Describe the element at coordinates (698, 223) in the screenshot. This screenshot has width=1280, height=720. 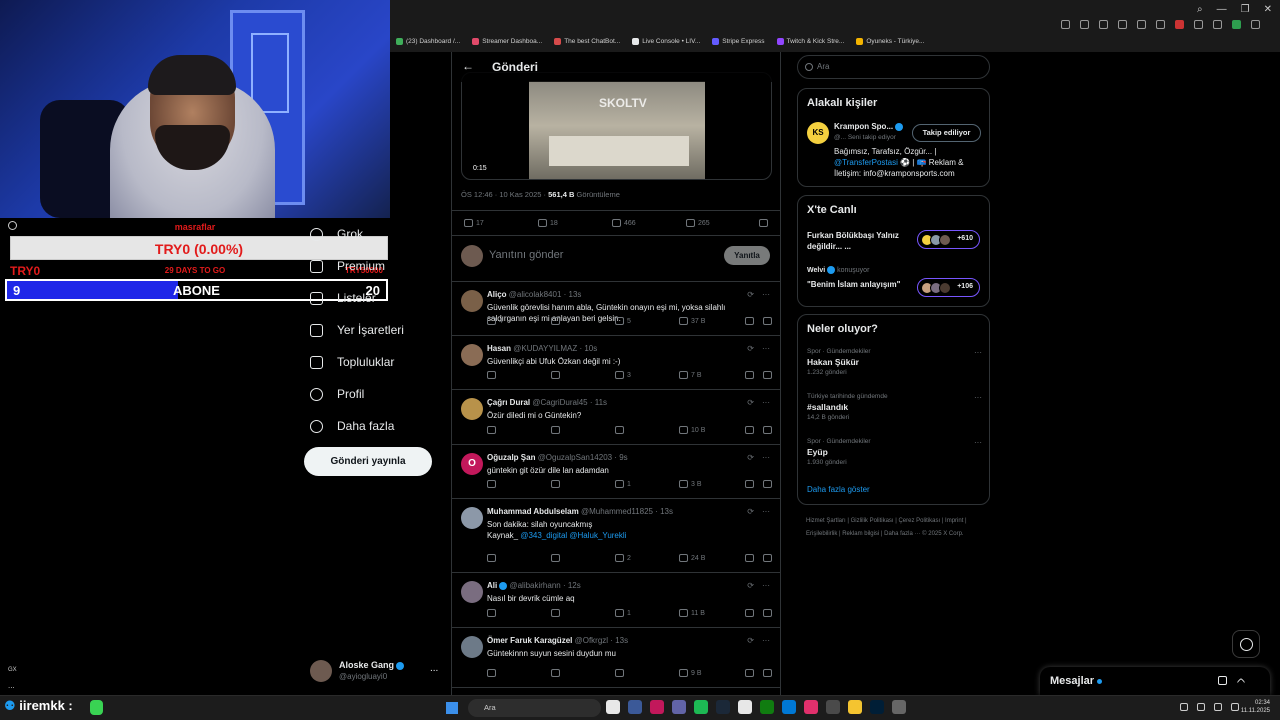
I see `bookmark-button: 265` at that location.